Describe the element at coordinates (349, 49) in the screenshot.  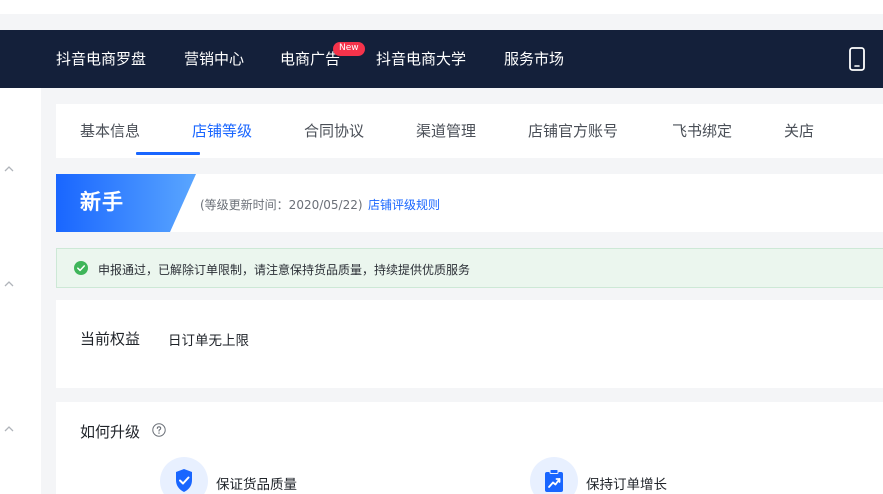
I see `new-badge: New` at that location.